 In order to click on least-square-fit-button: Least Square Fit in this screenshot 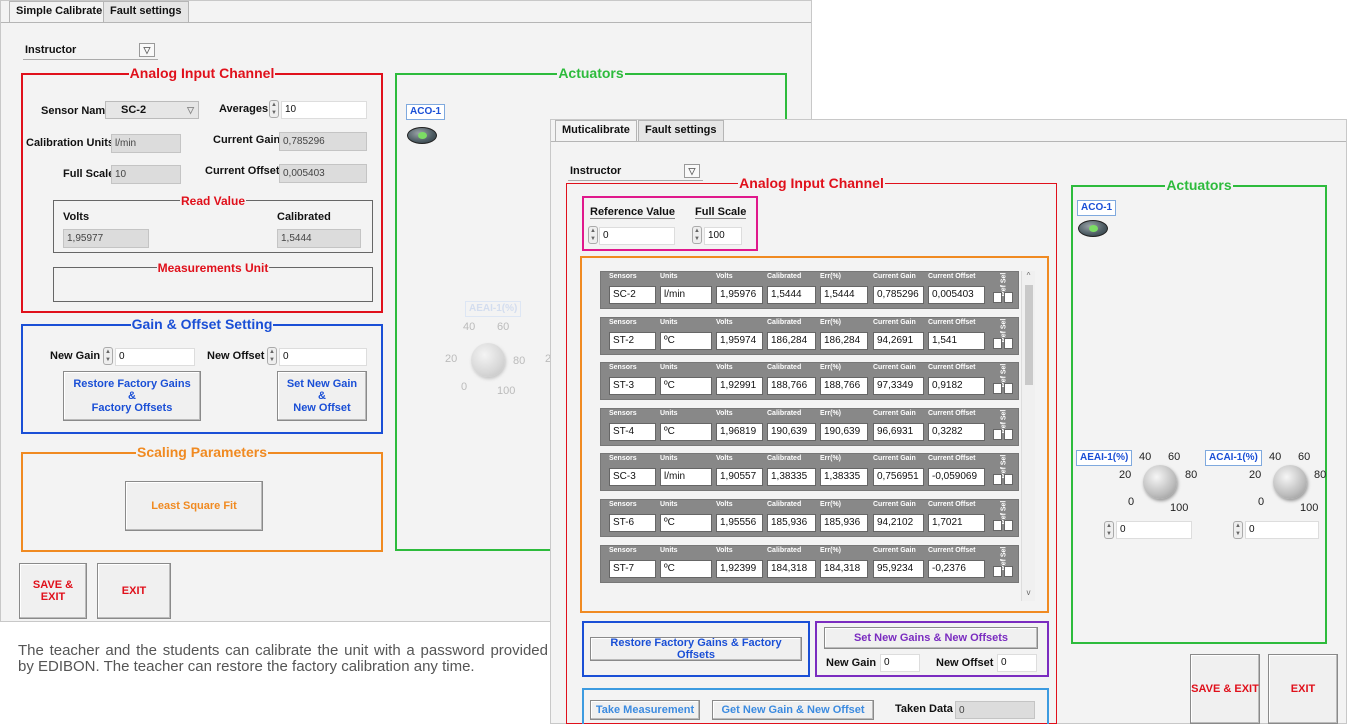, I will do `click(194, 506)`.